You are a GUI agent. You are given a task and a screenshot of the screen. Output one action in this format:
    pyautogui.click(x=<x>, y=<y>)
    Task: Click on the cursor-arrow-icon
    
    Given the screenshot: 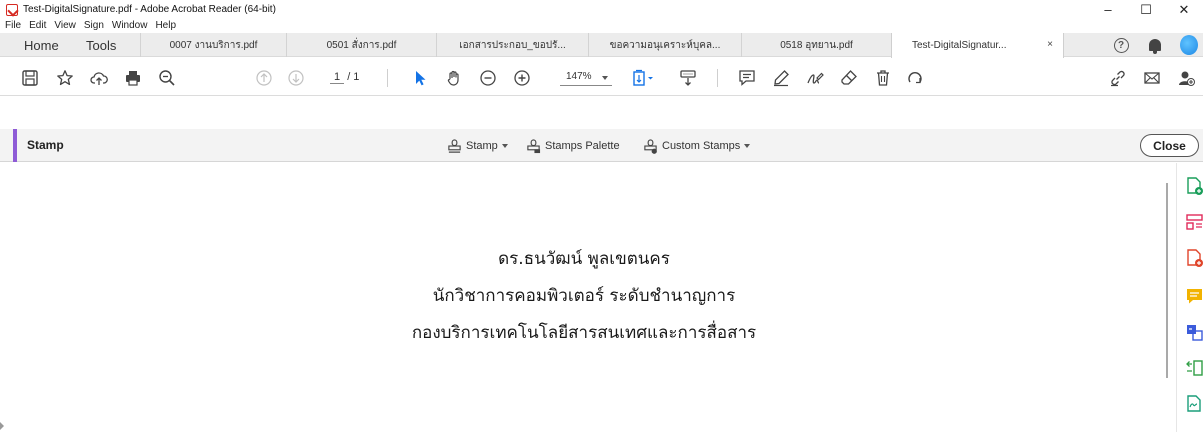 What is the action you would take?
    pyautogui.click(x=421, y=78)
    